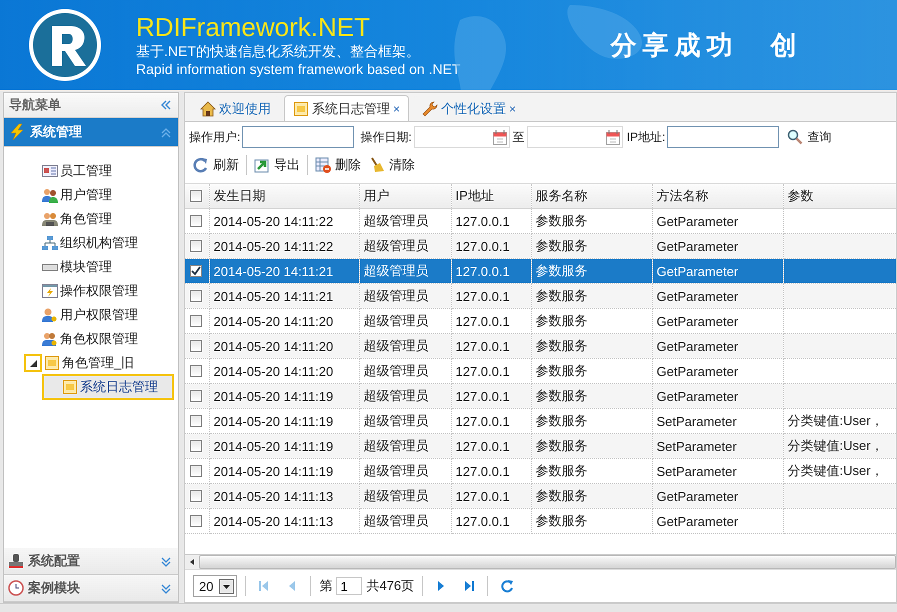 The image size is (897, 612). What do you see at coordinates (405, 196) in the screenshot?
I see `column-header: 用户` at bounding box center [405, 196].